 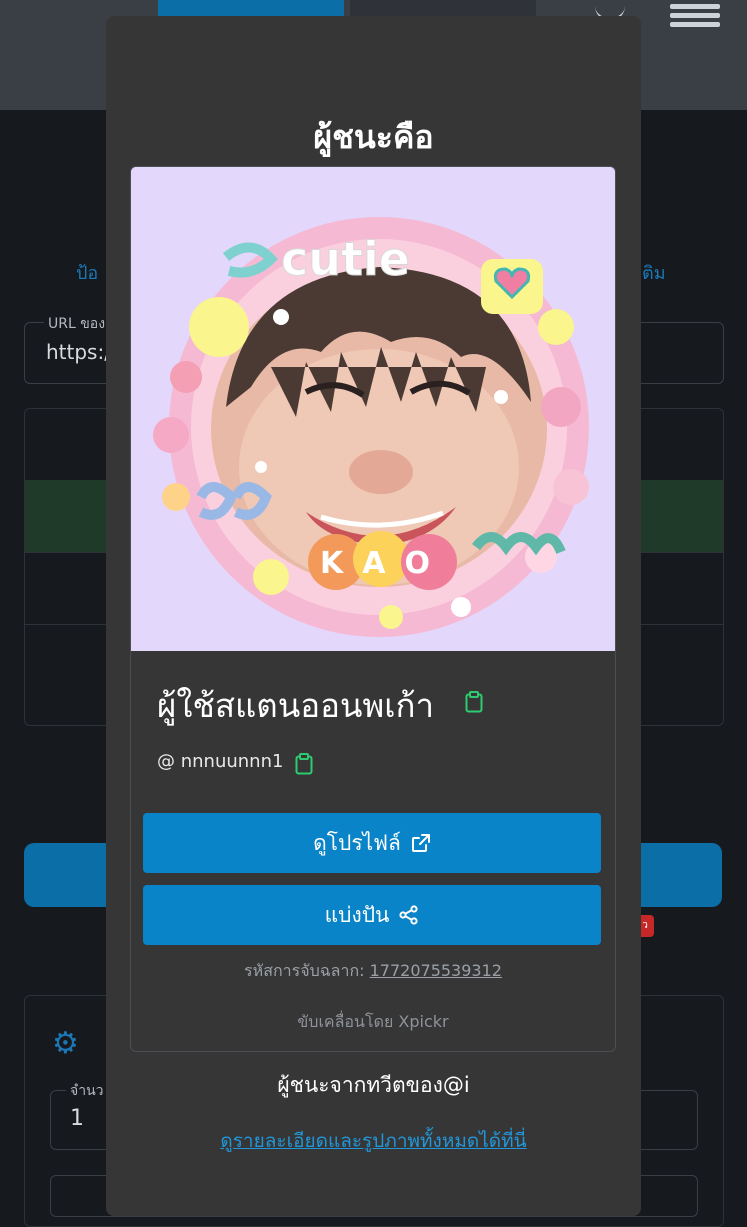 I want to click on background-link-text: ติม, so click(x=654, y=273).